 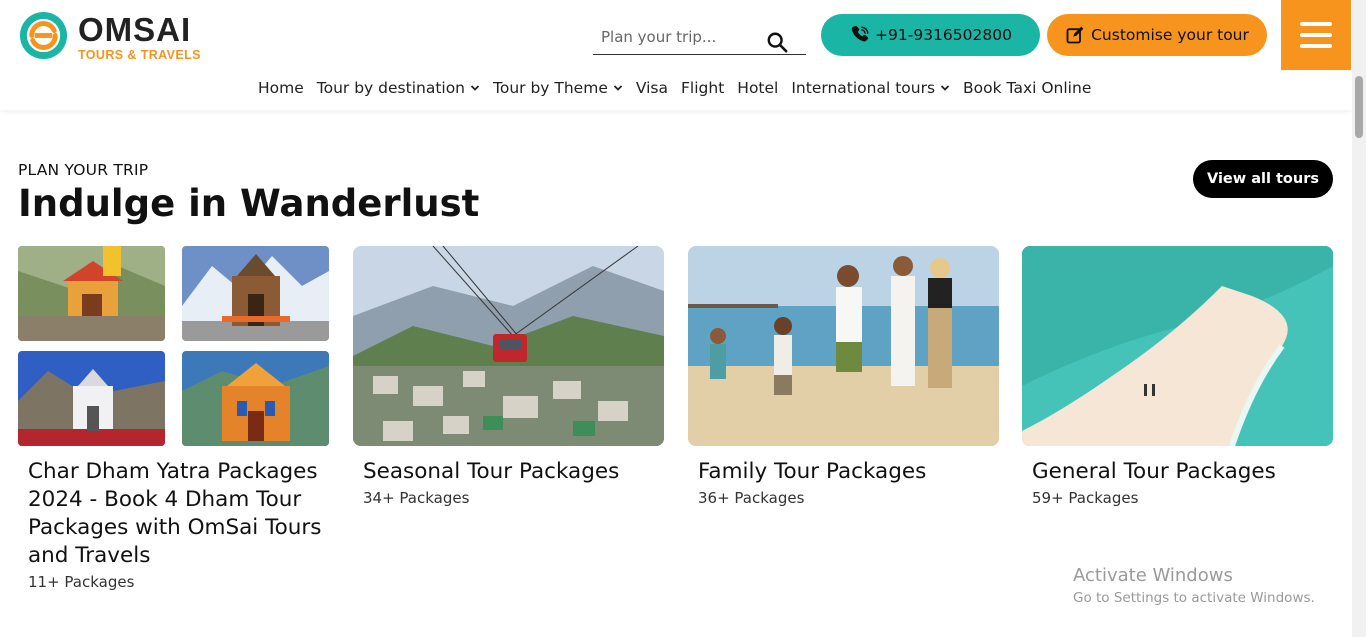 I want to click on phone-icon, so click(x=860, y=33).